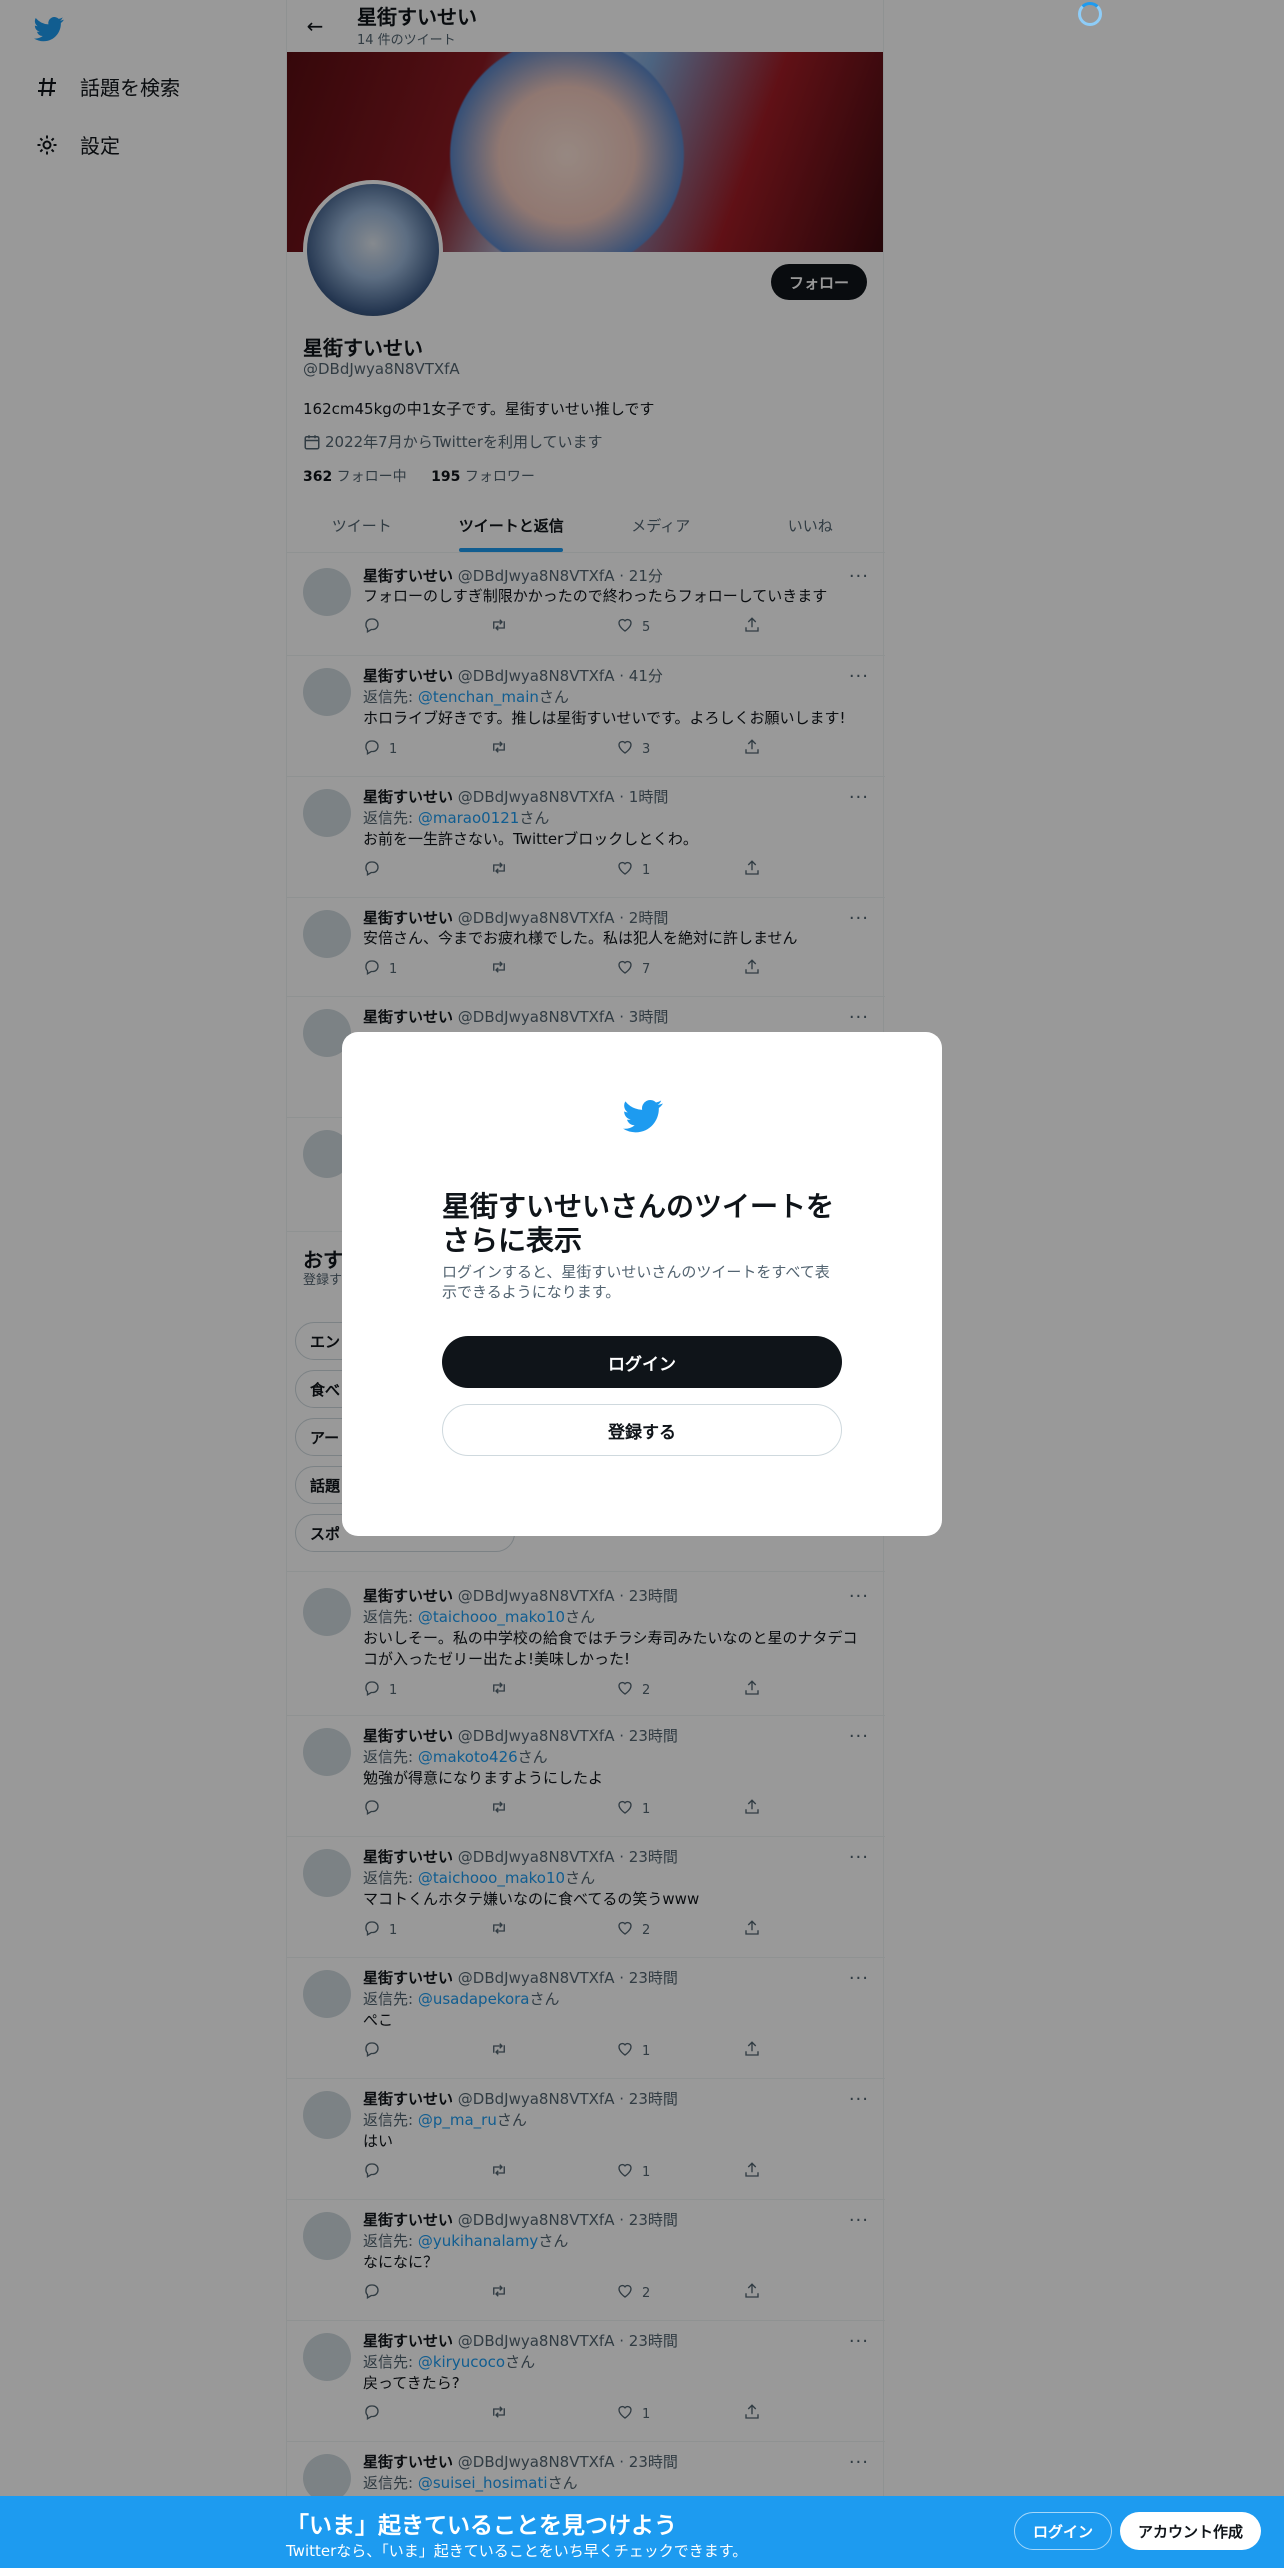 The image size is (1284, 2568). Describe the element at coordinates (1063, 2531) in the screenshot. I see `banner-login-button: ログイン` at that location.